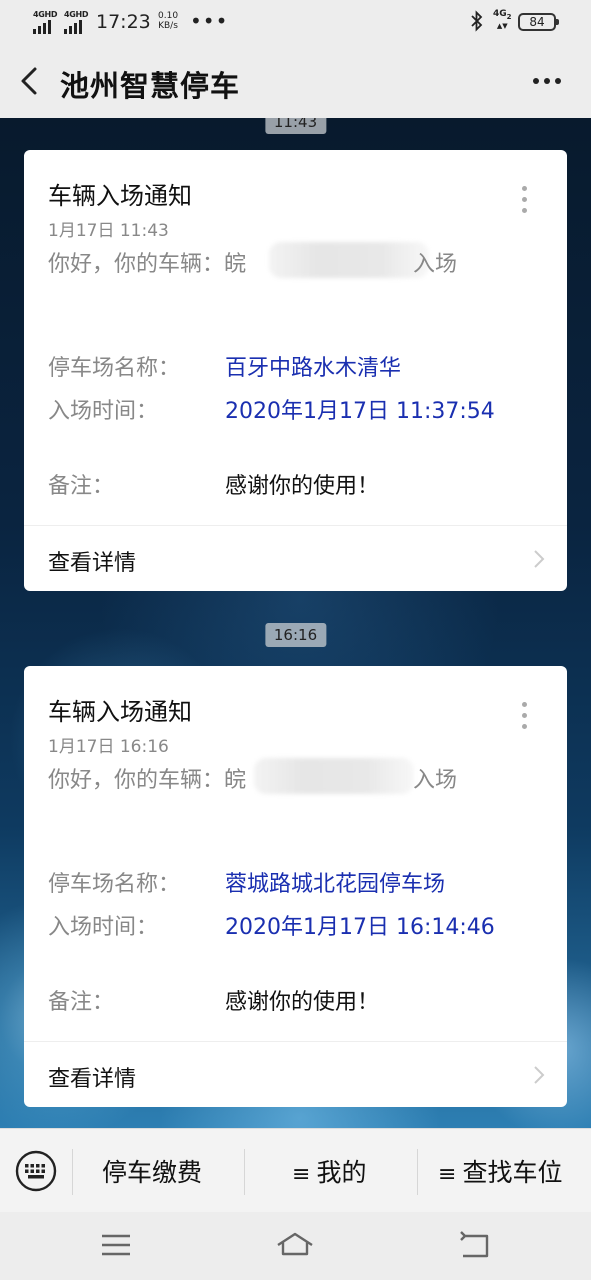  I want to click on notification-dots: •••, so click(209, 21).